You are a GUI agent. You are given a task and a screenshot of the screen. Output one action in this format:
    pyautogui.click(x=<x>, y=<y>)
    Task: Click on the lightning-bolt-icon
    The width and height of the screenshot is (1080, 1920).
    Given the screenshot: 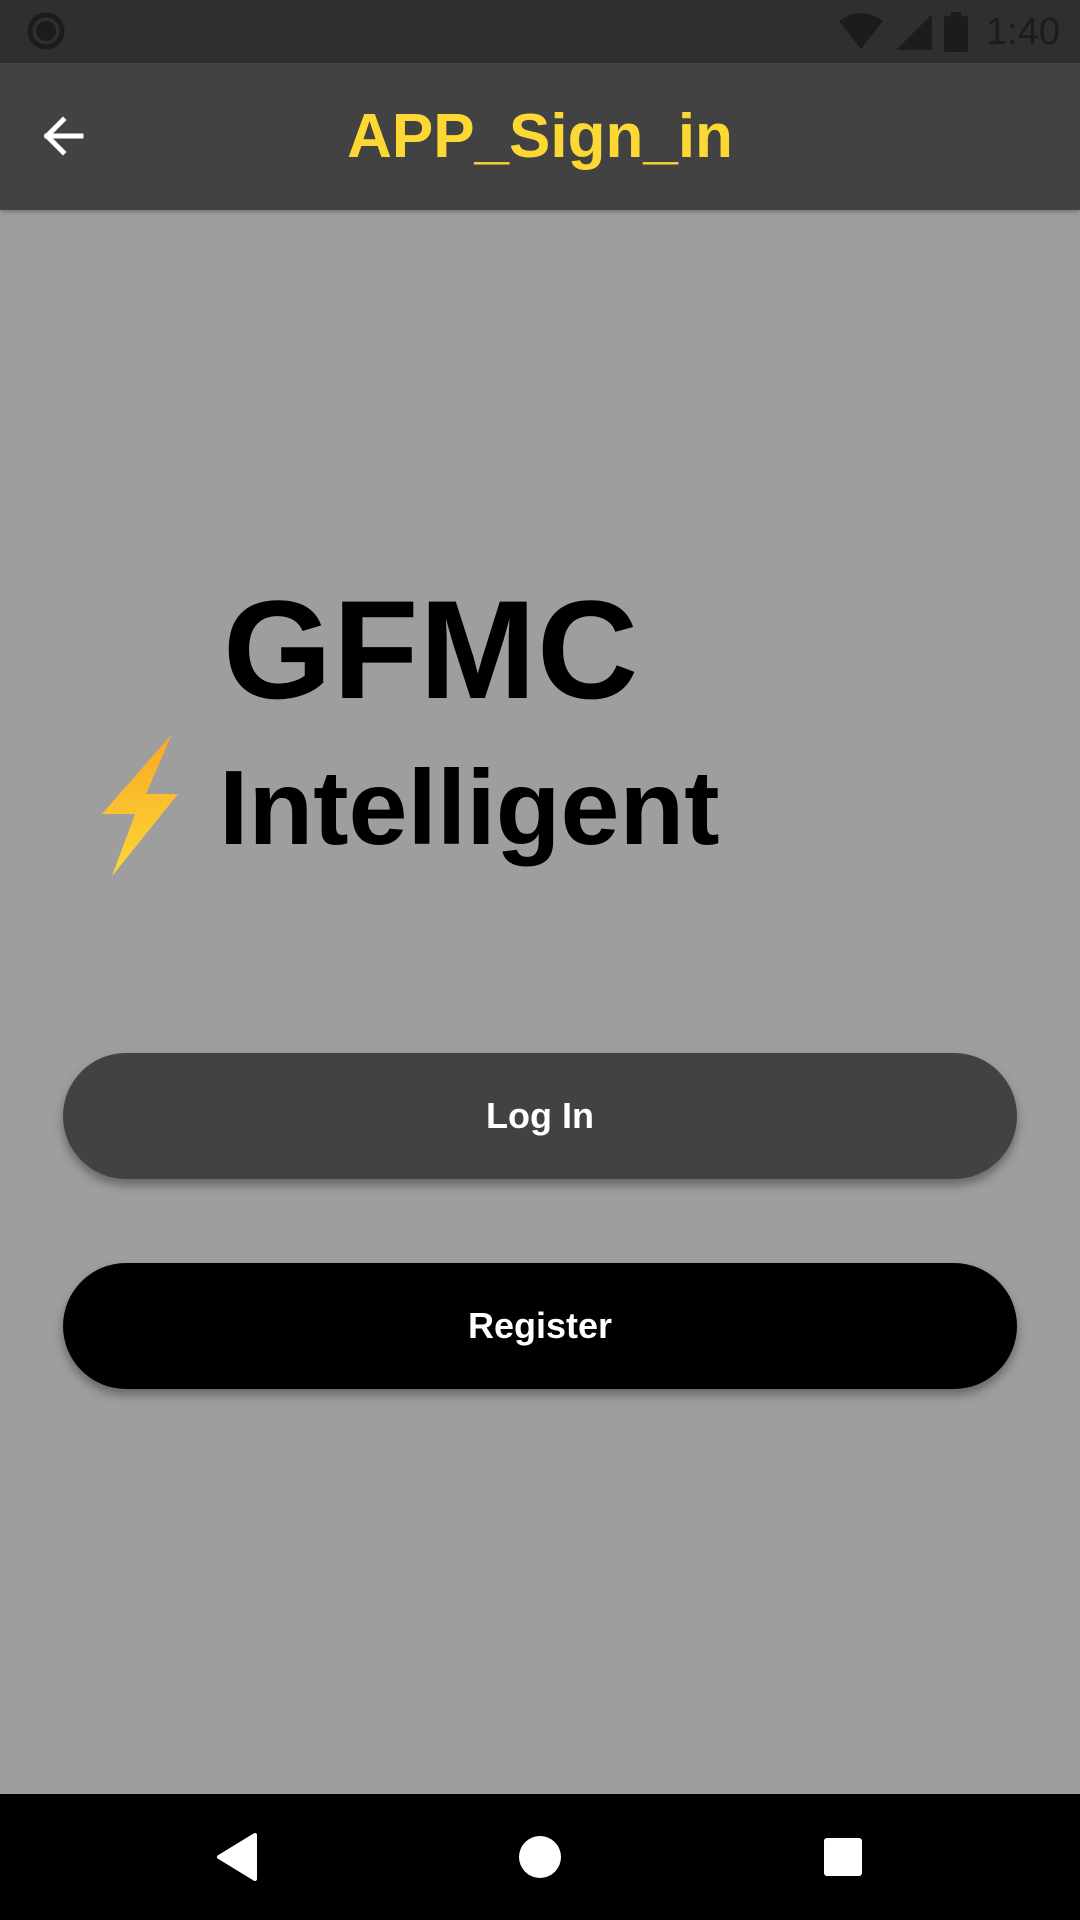 What is the action you would take?
    pyautogui.click(x=140, y=805)
    